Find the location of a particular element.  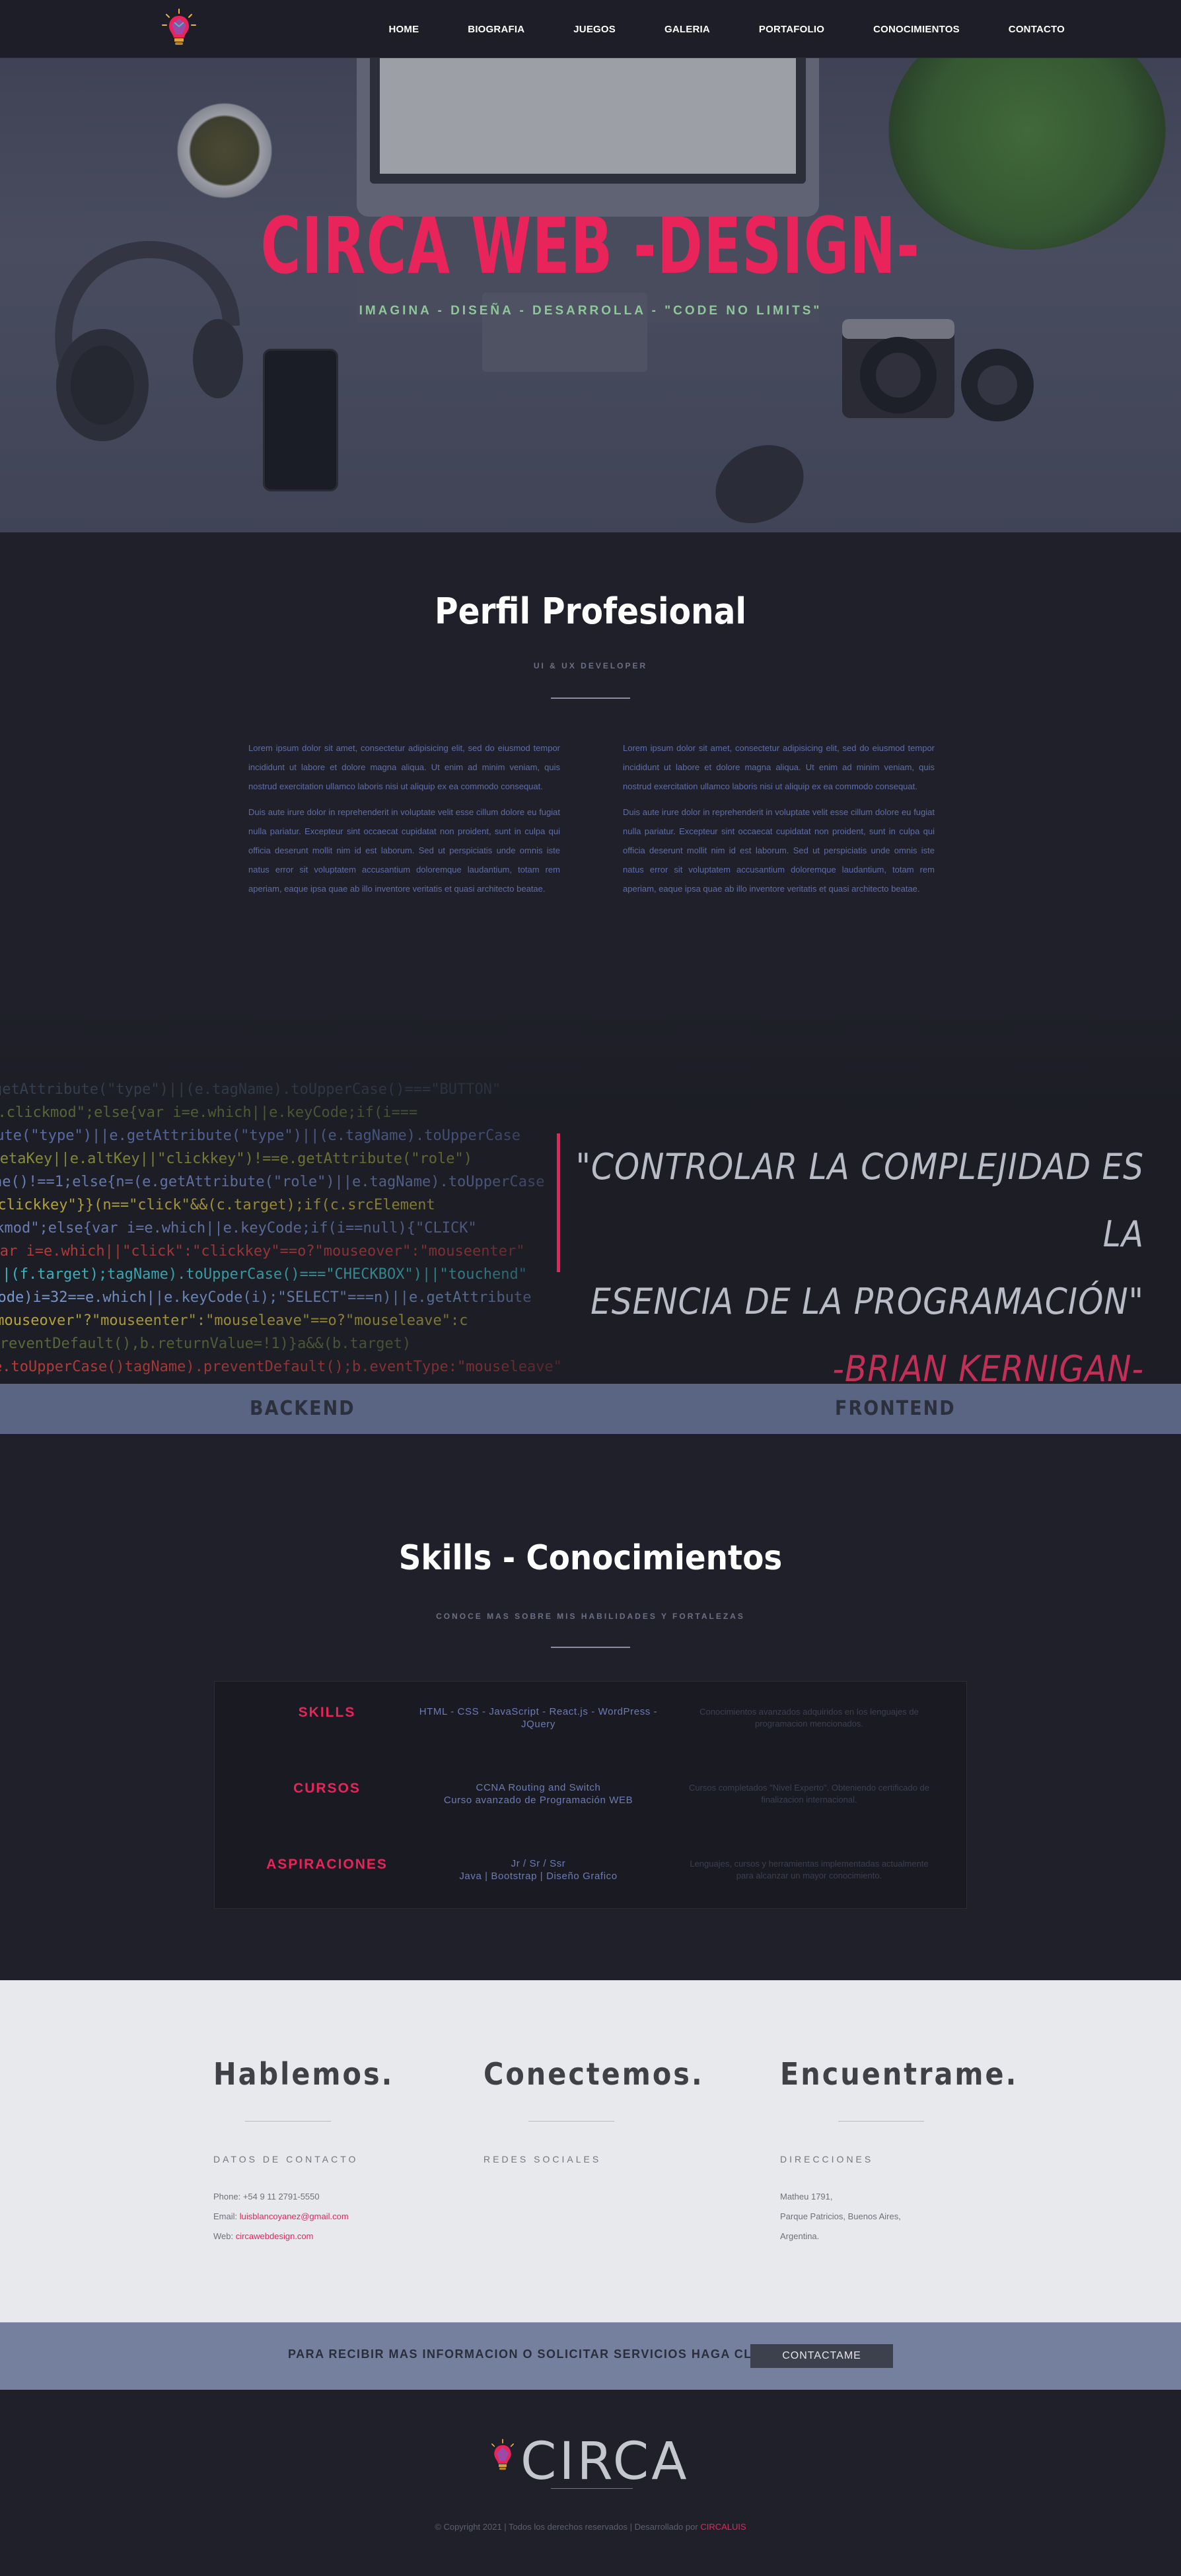

contact-subtitle: REDES SOCIALES is located at coordinates (542, 2159).